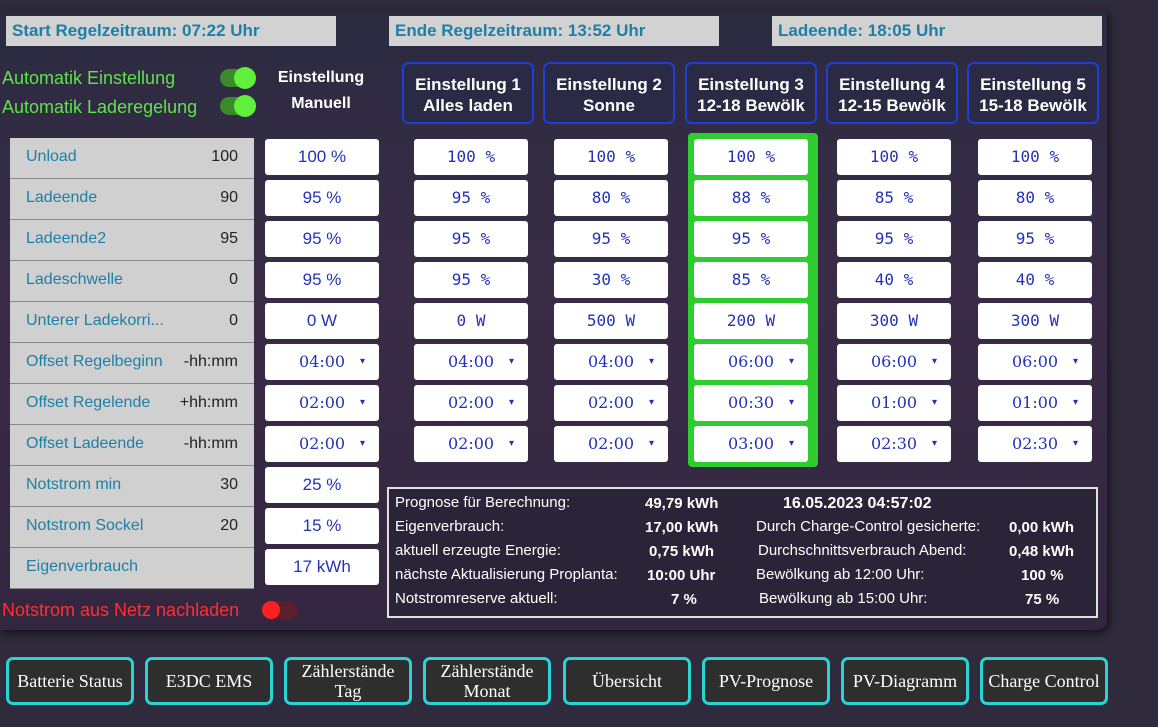 The width and height of the screenshot is (1158, 727). Describe the element at coordinates (1044, 681) in the screenshot. I see `nav-button-8: Charge Control` at that location.